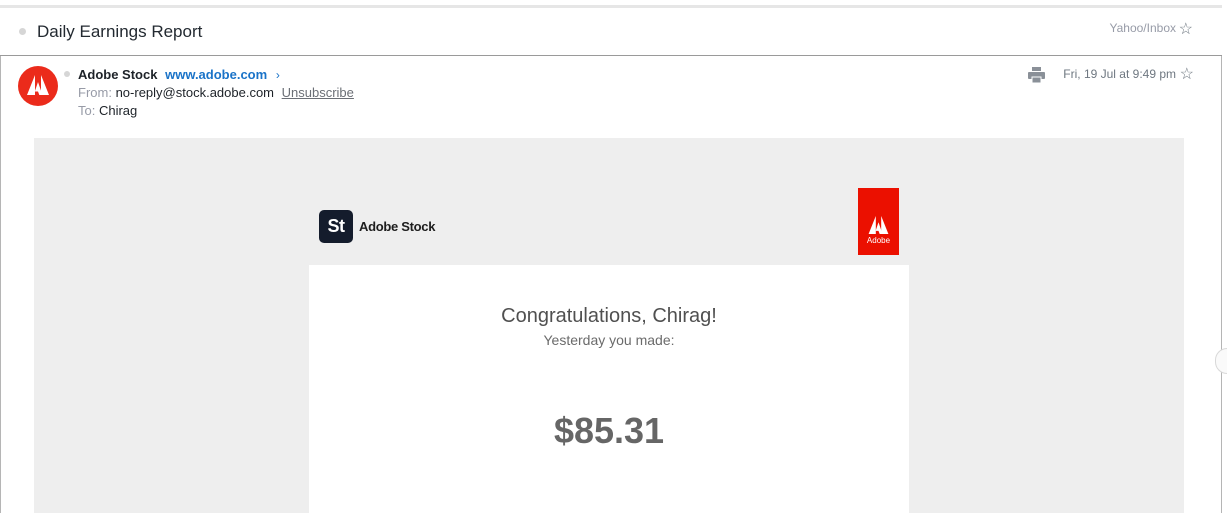 Image resolution: width=1227 pixels, height=513 pixels. I want to click on avatar, so click(38, 86).